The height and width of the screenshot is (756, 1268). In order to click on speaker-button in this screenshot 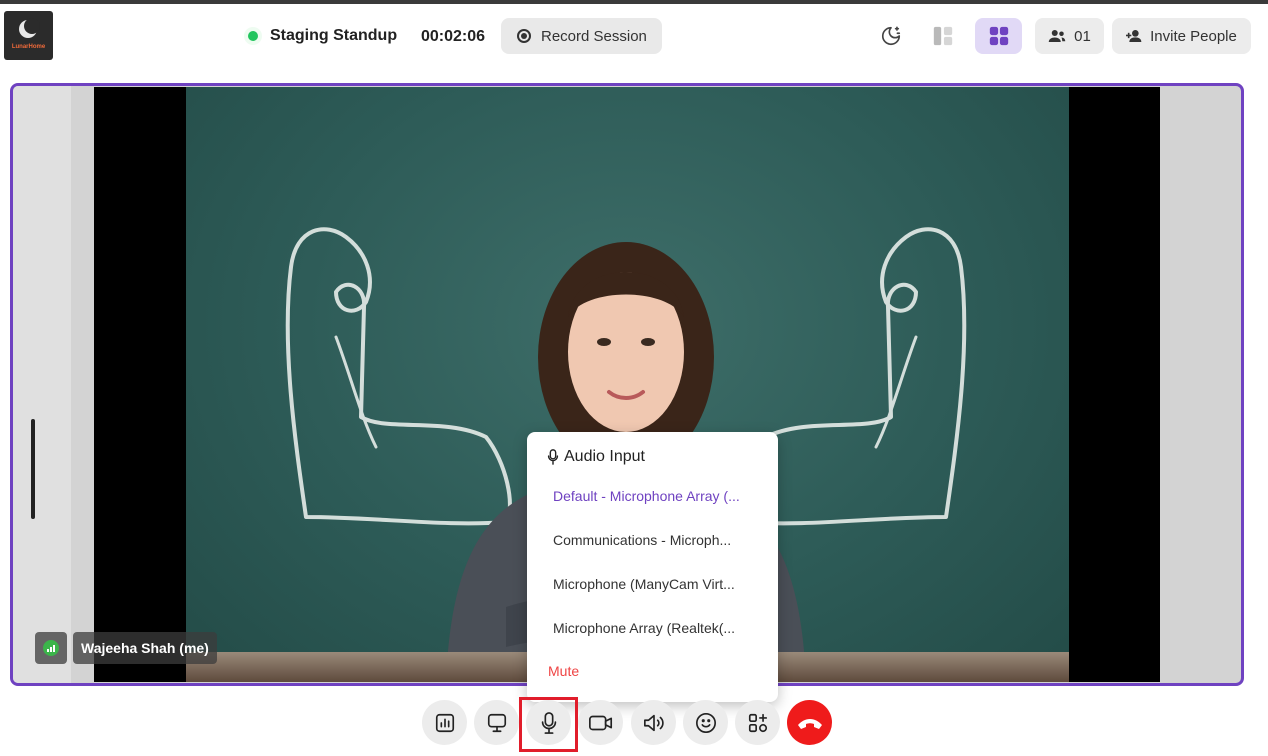, I will do `click(653, 722)`.